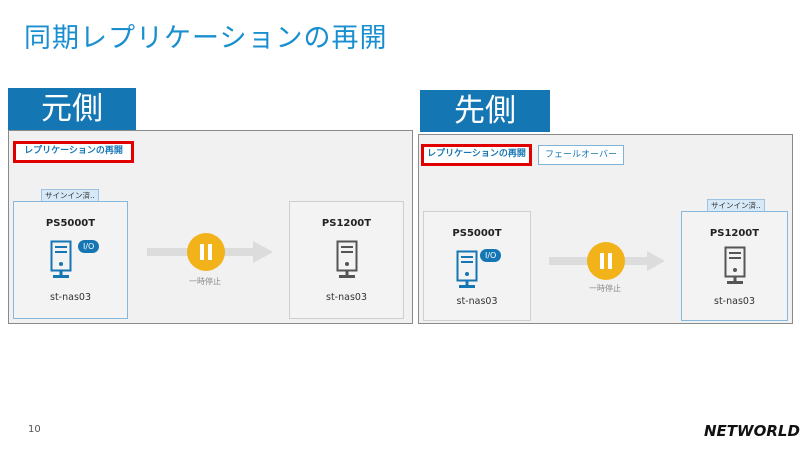 Image resolution: width=800 pixels, height=450 pixels. Describe the element at coordinates (581, 155) in the screenshot. I see `failover-button: フェールオーバー` at that location.